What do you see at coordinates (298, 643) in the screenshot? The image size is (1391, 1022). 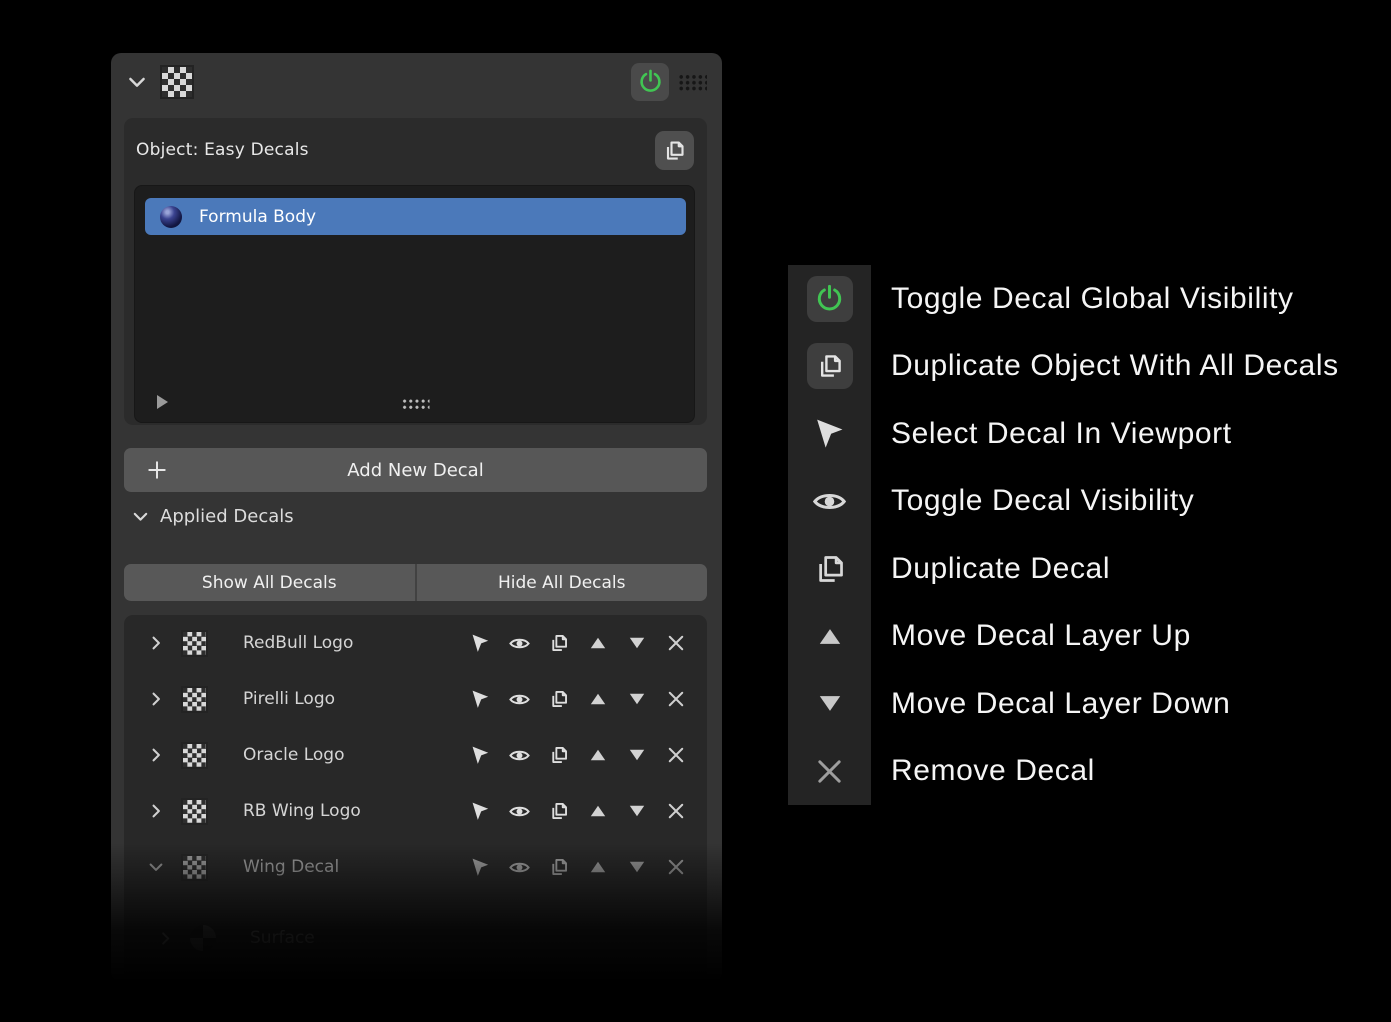 I see `decal-name: RedBull Logo` at bounding box center [298, 643].